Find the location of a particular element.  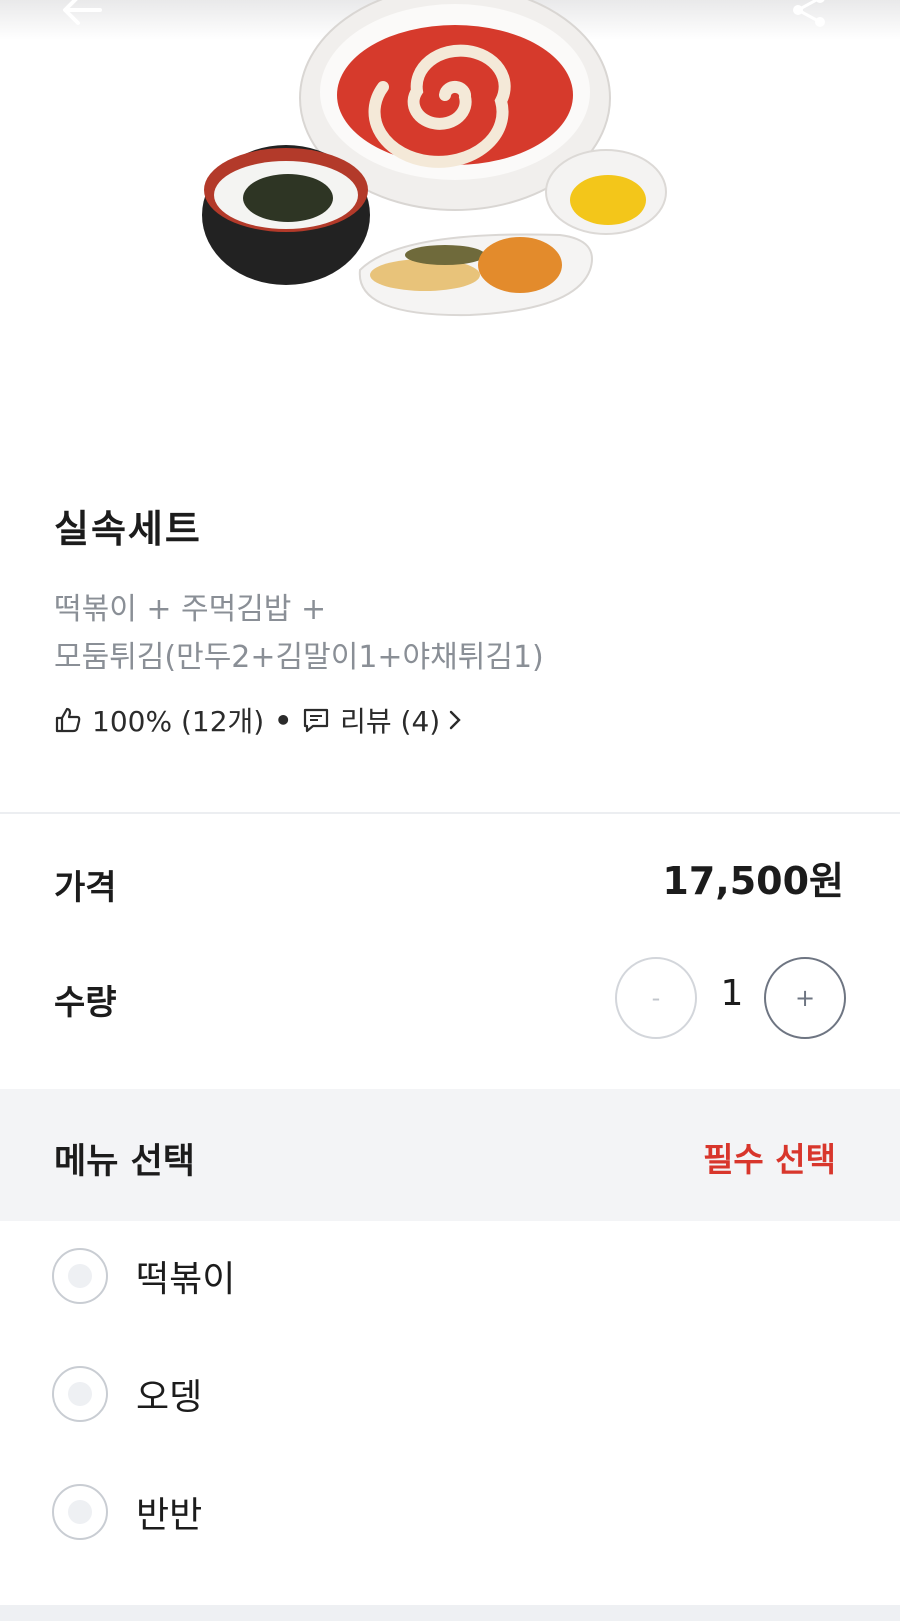

quantity-minus-button: - is located at coordinates (656, 998).